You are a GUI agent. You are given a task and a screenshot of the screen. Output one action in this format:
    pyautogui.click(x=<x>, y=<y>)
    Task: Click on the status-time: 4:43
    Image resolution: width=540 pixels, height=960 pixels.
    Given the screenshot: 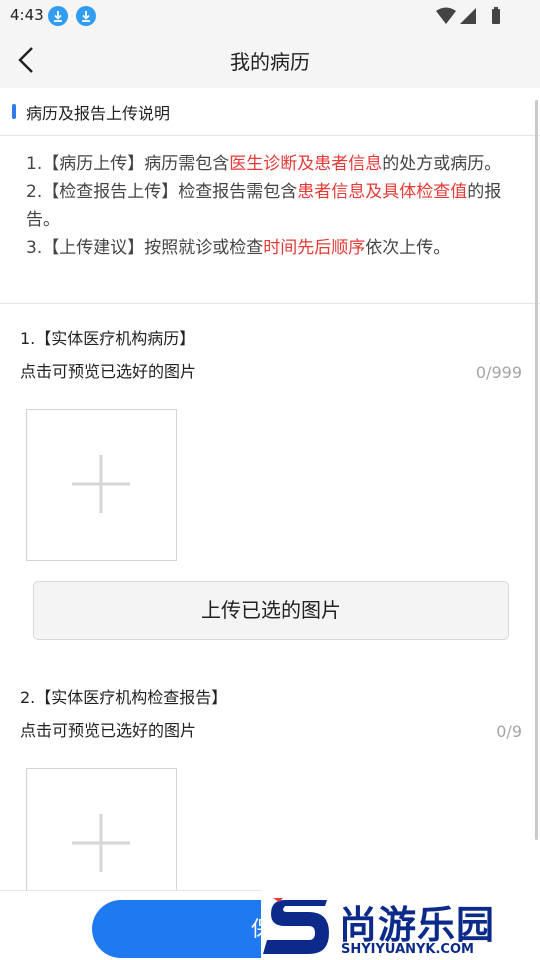 What is the action you would take?
    pyautogui.click(x=27, y=15)
    